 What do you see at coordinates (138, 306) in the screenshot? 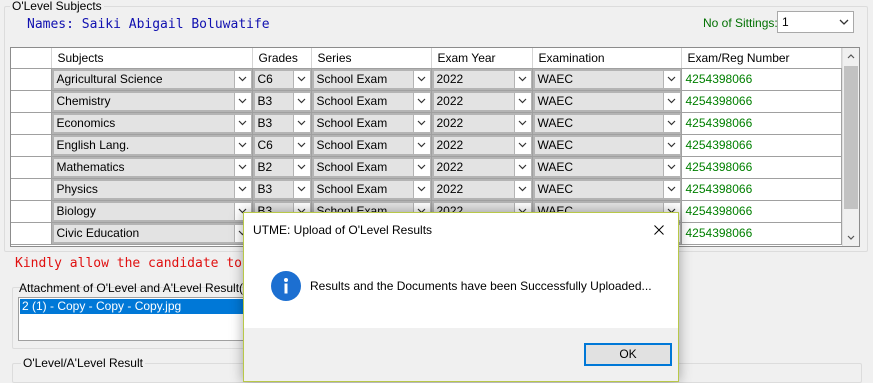
I see `attachment-selected-file: 2 (1) - Copy - Copy - Copy.jpg` at bounding box center [138, 306].